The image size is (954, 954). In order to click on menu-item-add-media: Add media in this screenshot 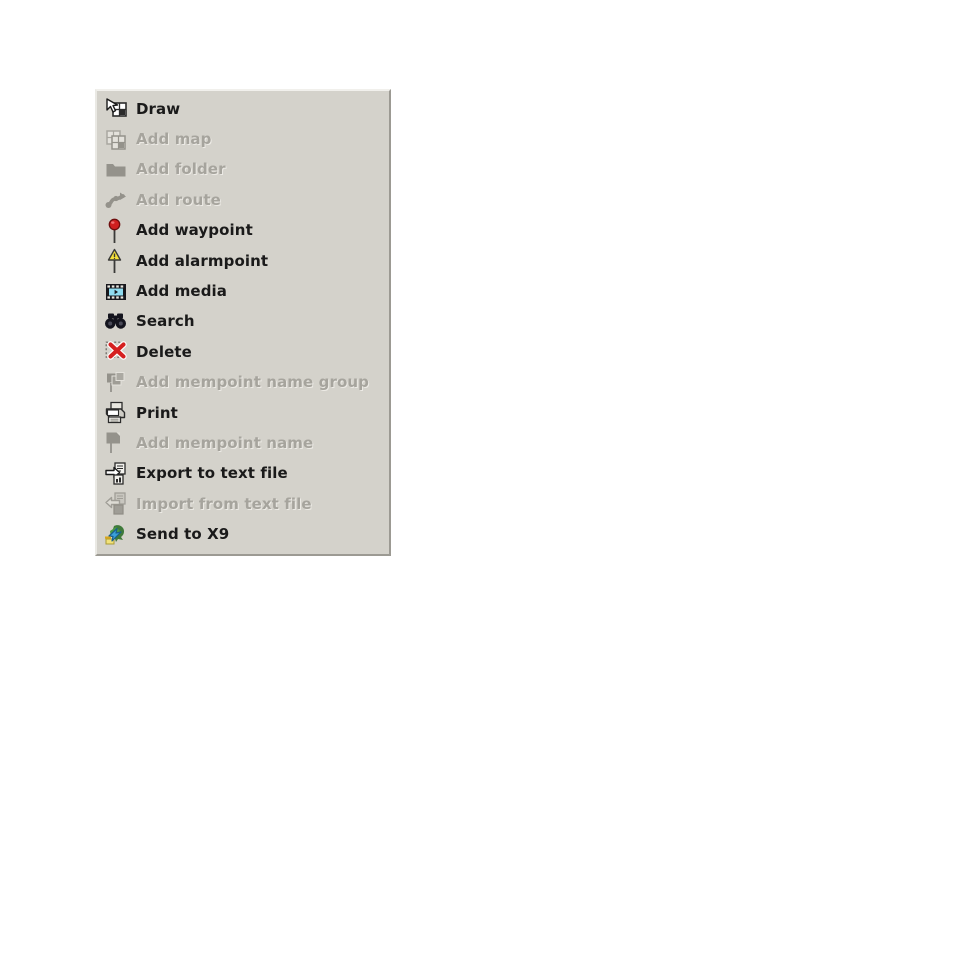, I will do `click(243, 291)`.